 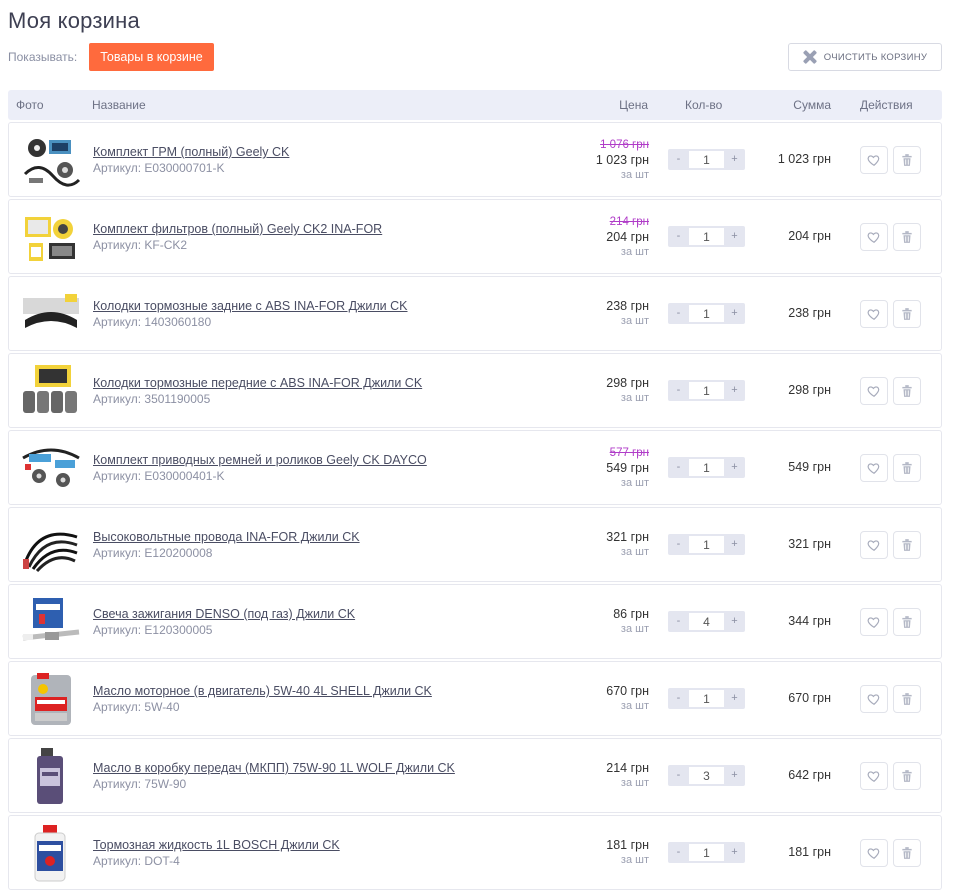 I want to click on product-sku: Артикул: E030000401-K, so click(x=159, y=476).